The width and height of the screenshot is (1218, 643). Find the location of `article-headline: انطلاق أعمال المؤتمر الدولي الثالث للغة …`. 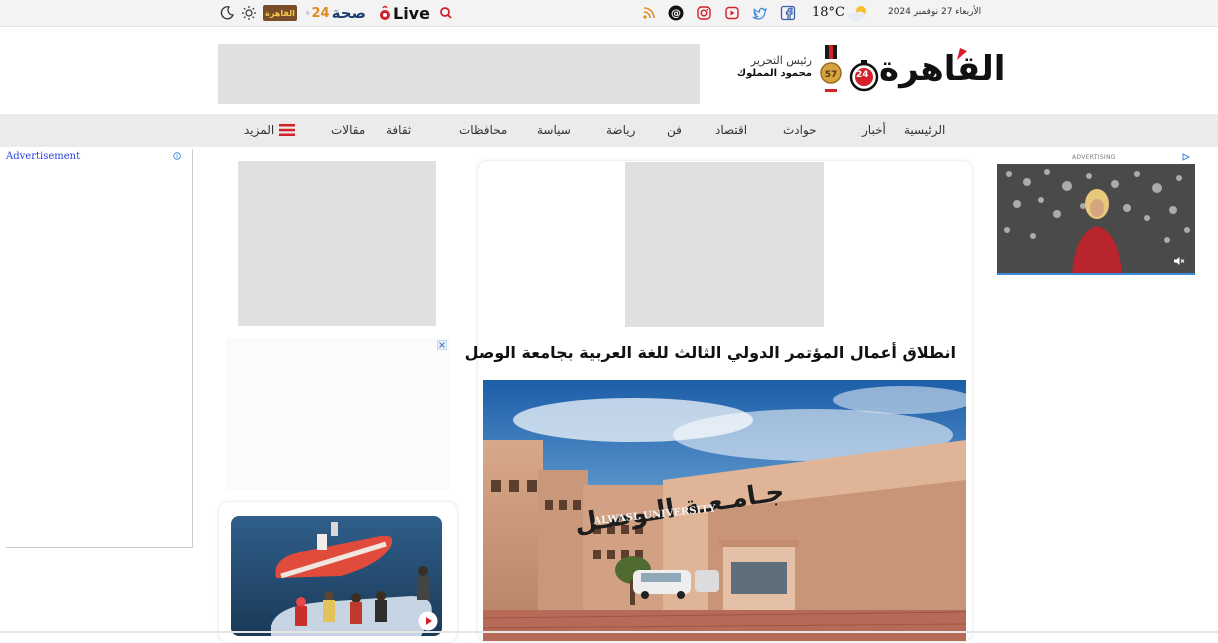

article-headline: انطلاق أعمال المؤتمر الدولي الثالث للغة … is located at coordinates (710, 352).